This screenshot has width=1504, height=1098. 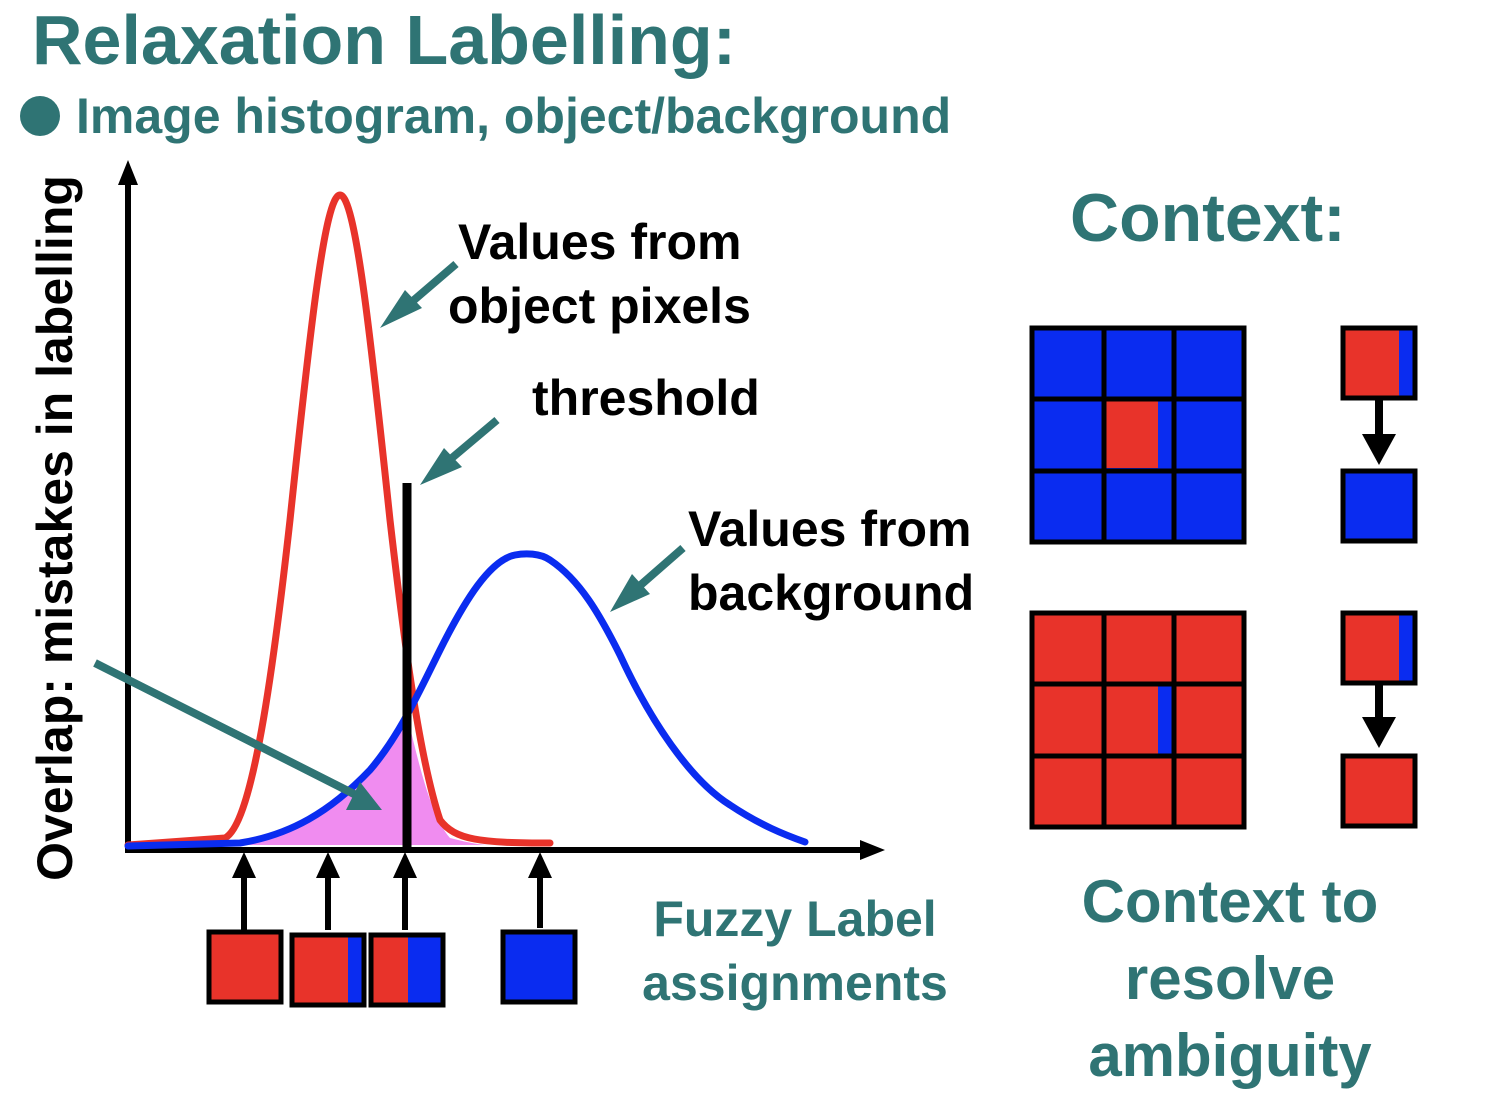 I want to click on fuzzy-square-blue, so click(x=539, y=967).